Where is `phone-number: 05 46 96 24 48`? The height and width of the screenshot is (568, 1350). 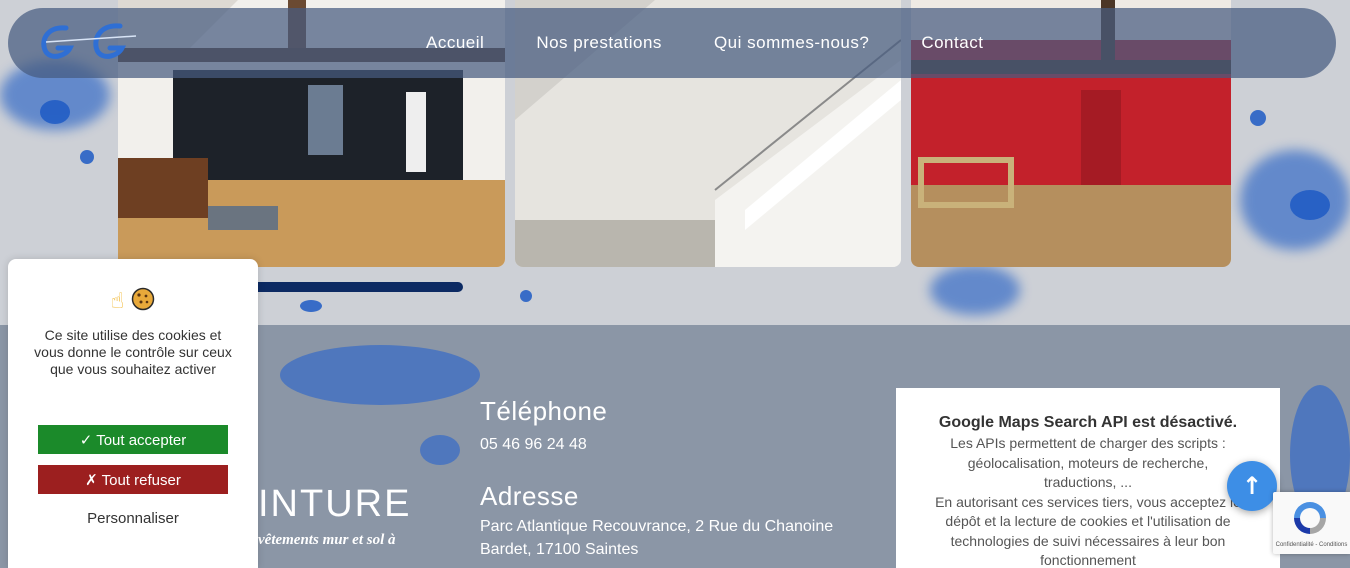
phone-number: 05 46 96 24 48 is located at coordinates (533, 444).